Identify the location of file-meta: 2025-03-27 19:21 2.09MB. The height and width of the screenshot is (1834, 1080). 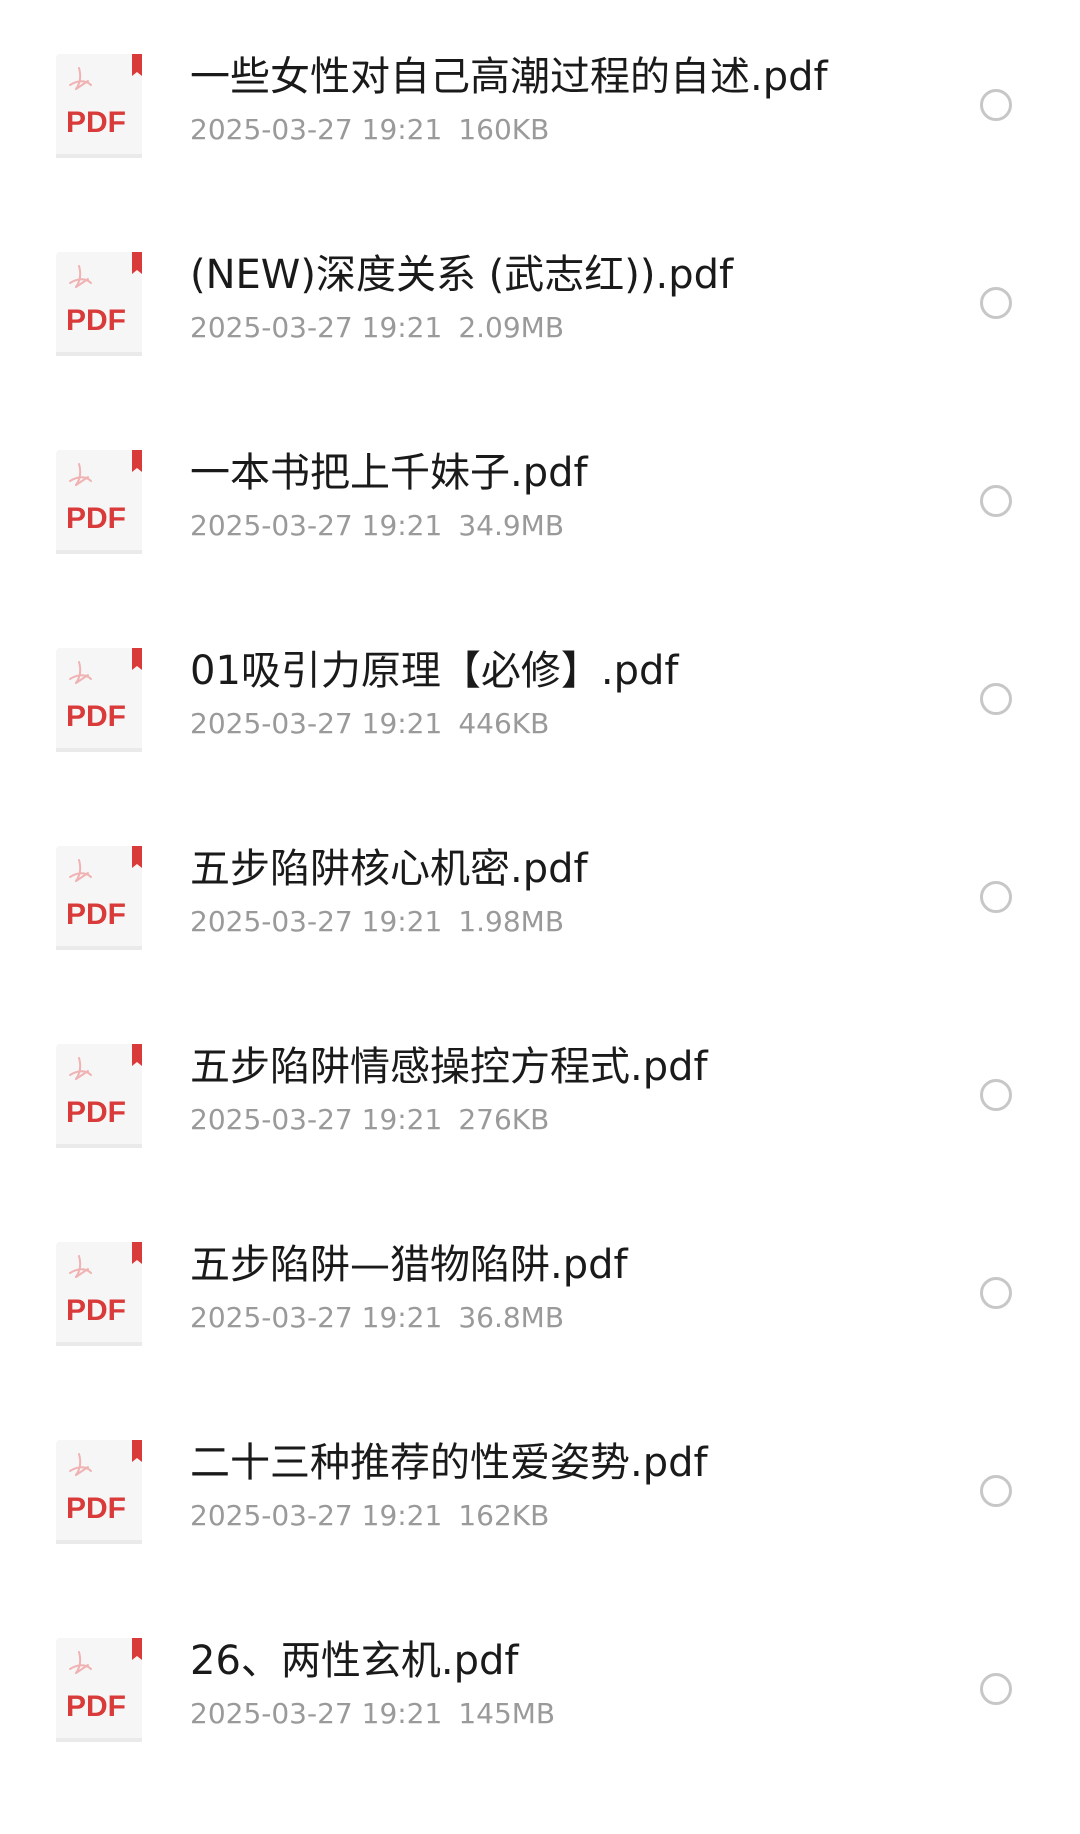
(377, 328).